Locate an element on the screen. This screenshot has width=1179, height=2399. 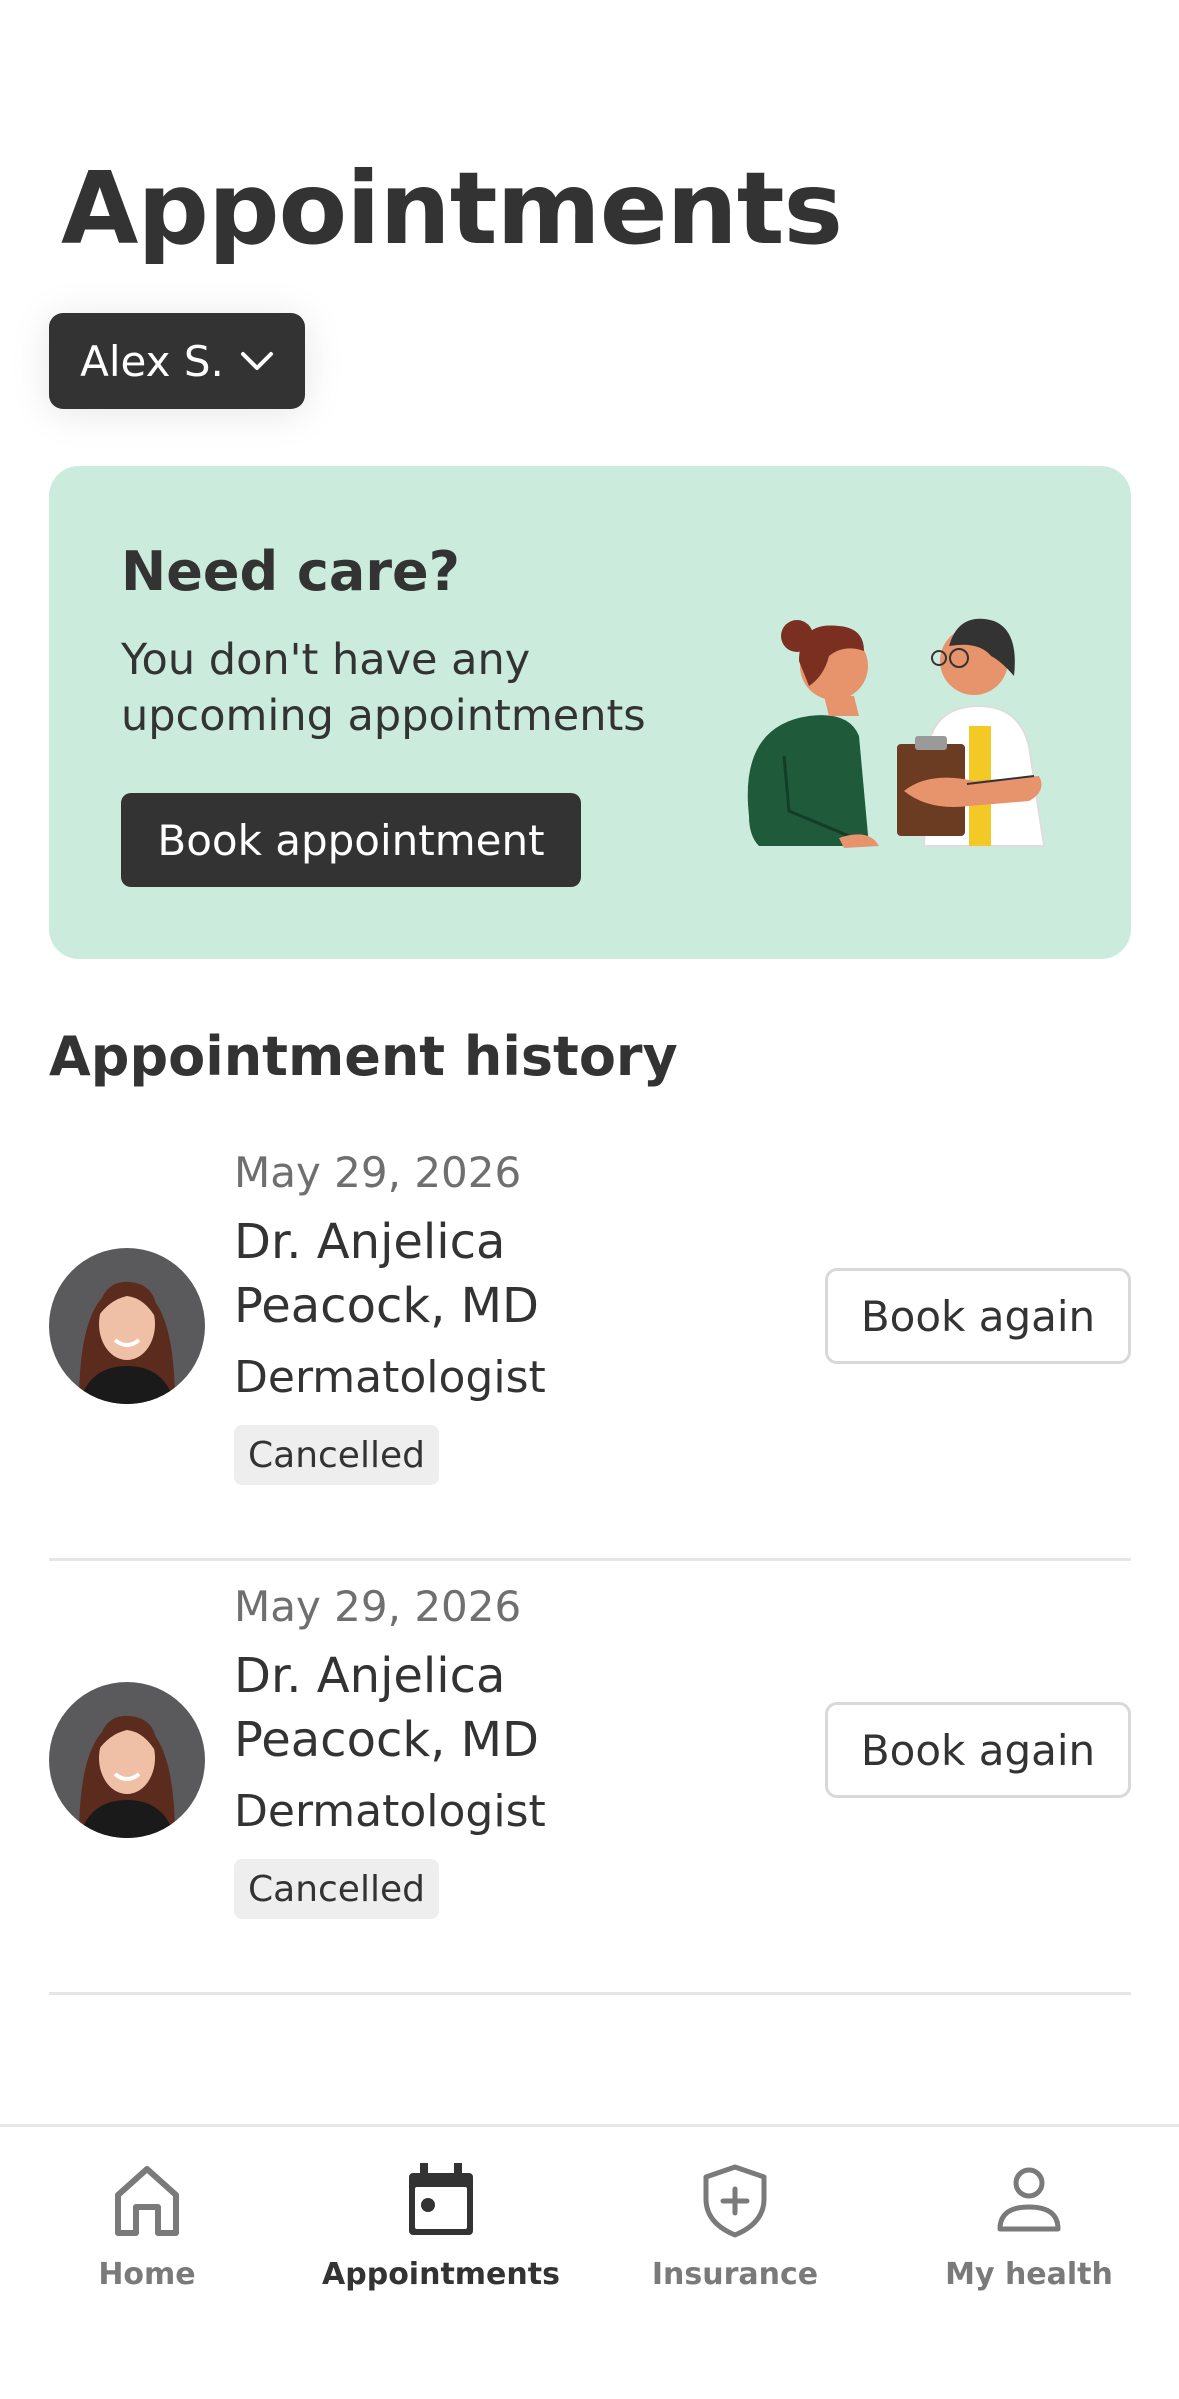
nav-label: My health is located at coordinates (1029, 2274).